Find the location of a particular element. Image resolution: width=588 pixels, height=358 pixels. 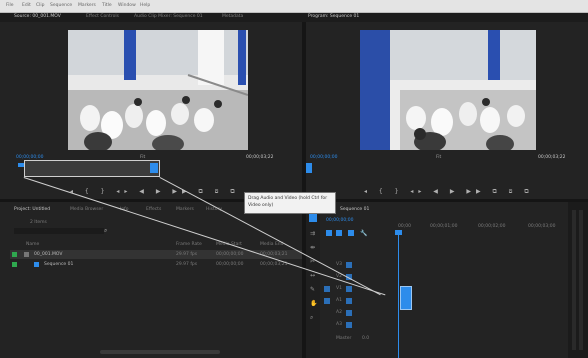

add-marker-icon is located at coordinates (351, 233).